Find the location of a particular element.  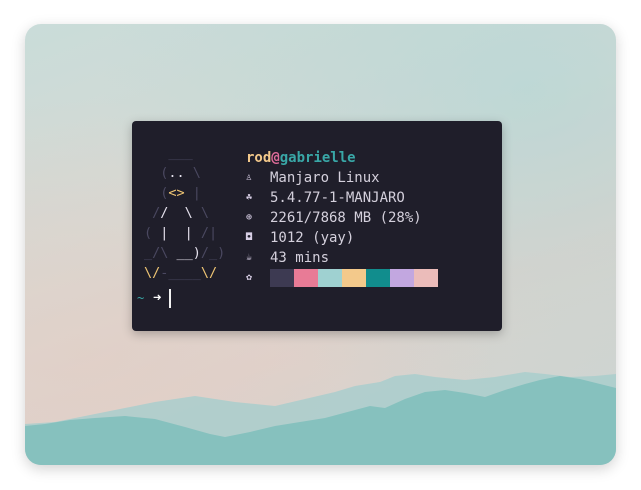

palette-line: ✿ is located at coordinates (342, 278).